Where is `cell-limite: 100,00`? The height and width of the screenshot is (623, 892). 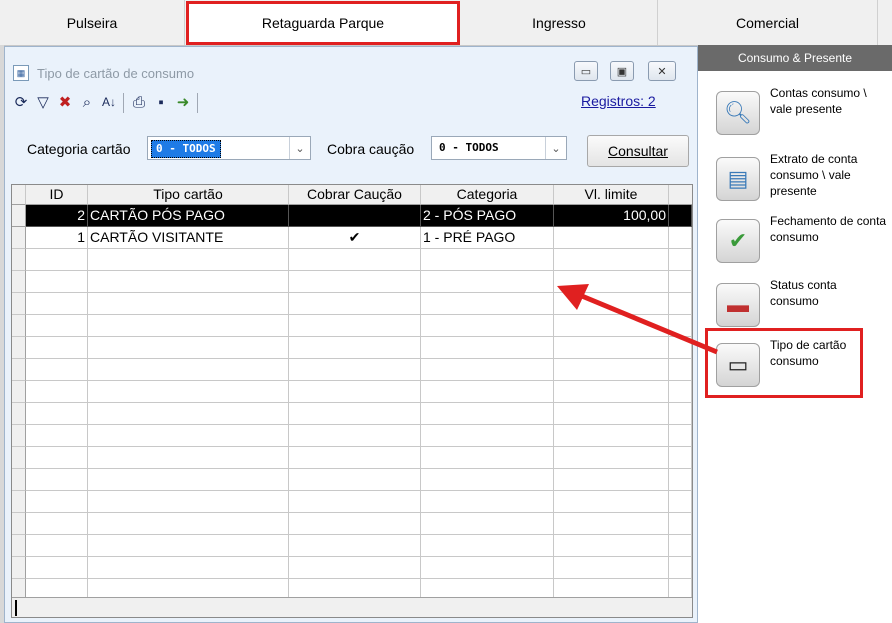 cell-limite: 100,00 is located at coordinates (611, 216).